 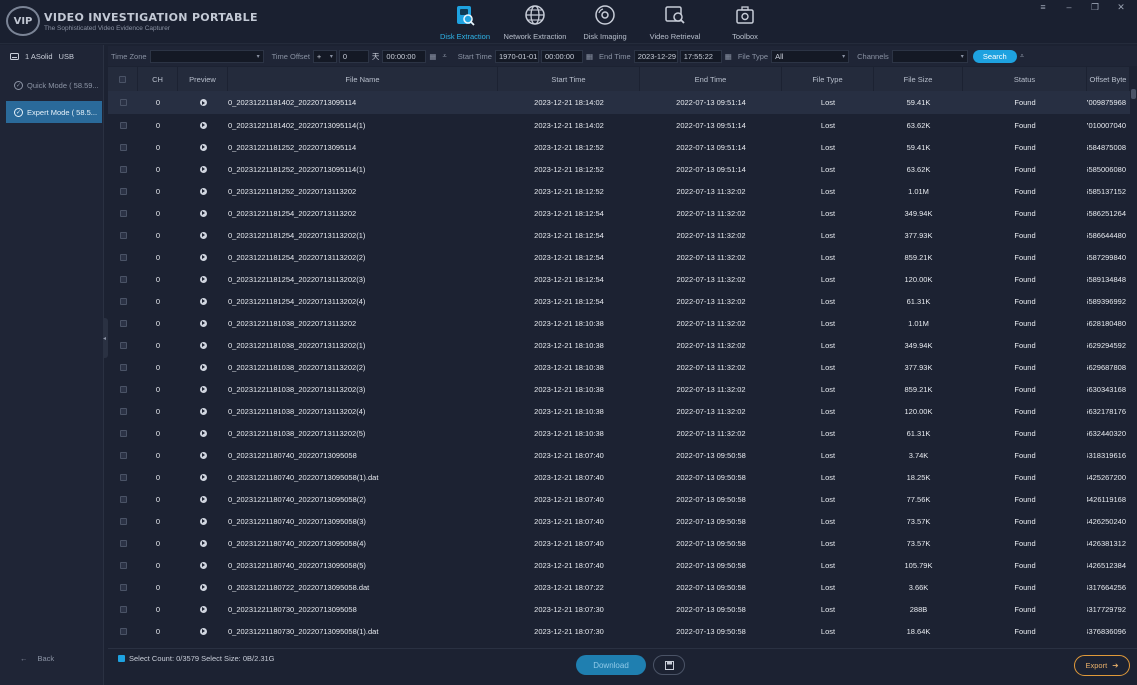 I want to click on tab-toolbox: Toolbox, so click(x=745, y=22).